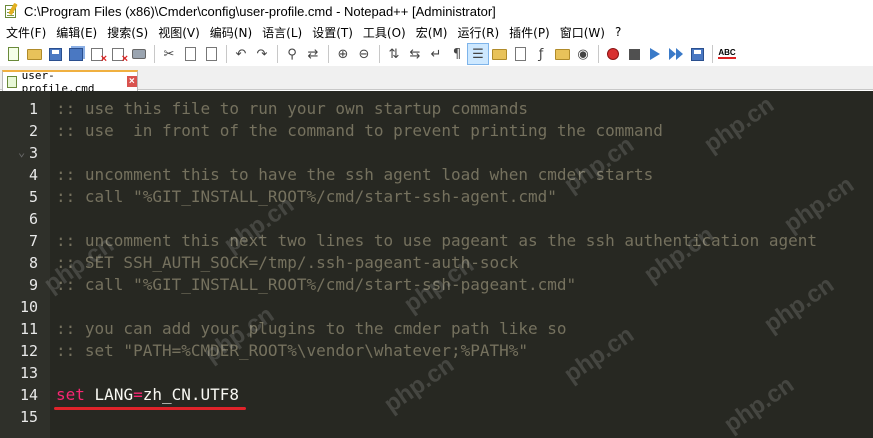 The width and height of the screenshot is (873, 438). Describe the element at coordinates (28, 417) in the screenshot. I see `line-number: 15` at that location.